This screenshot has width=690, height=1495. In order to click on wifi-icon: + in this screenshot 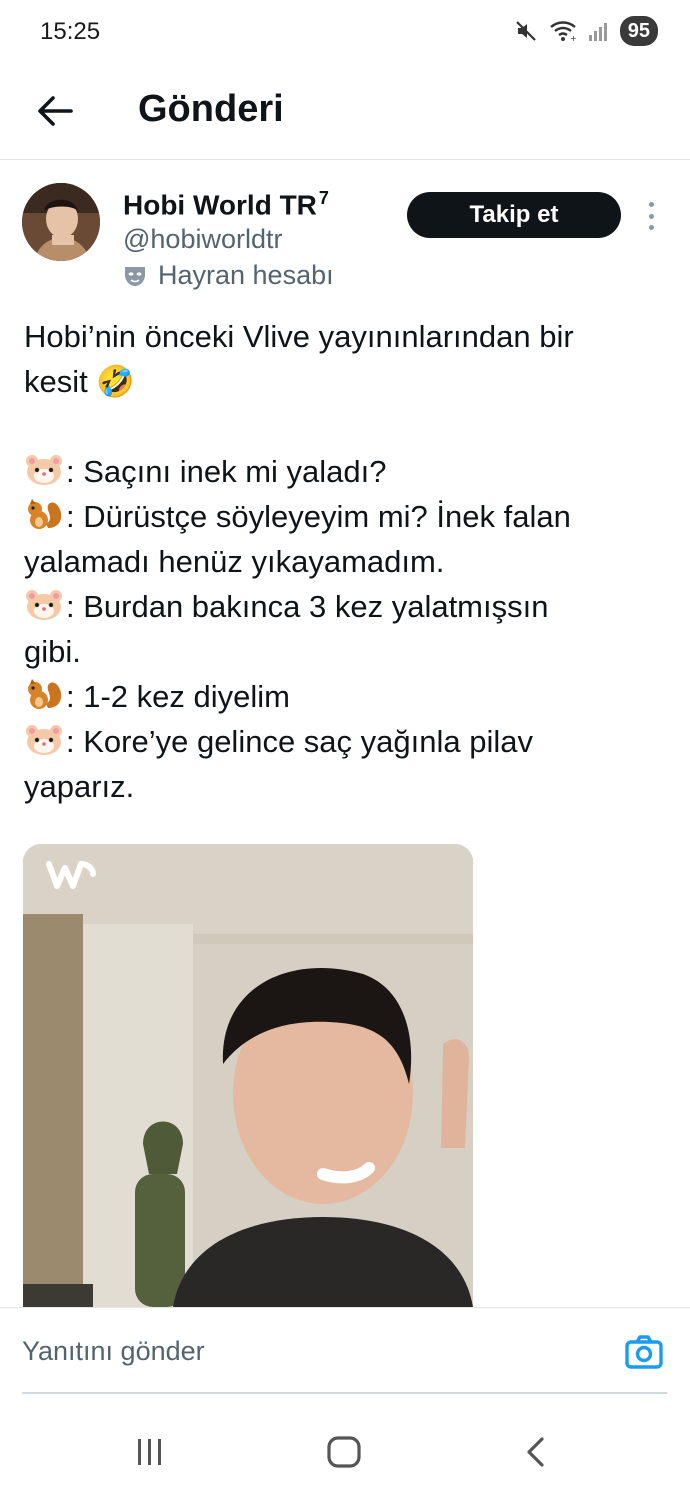, I will do `click(563, 31)`.